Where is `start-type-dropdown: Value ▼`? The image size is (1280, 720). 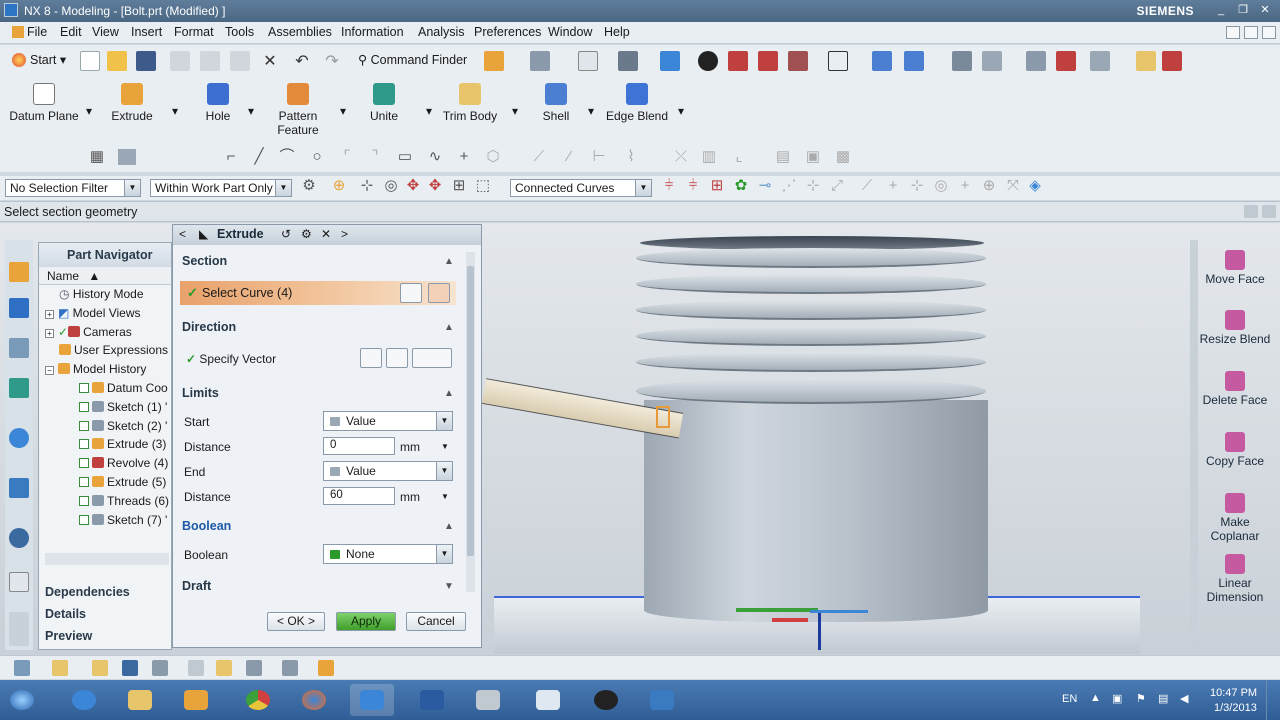 start-type-dropdown: Value ▼ is located at coordinates (388, 421).